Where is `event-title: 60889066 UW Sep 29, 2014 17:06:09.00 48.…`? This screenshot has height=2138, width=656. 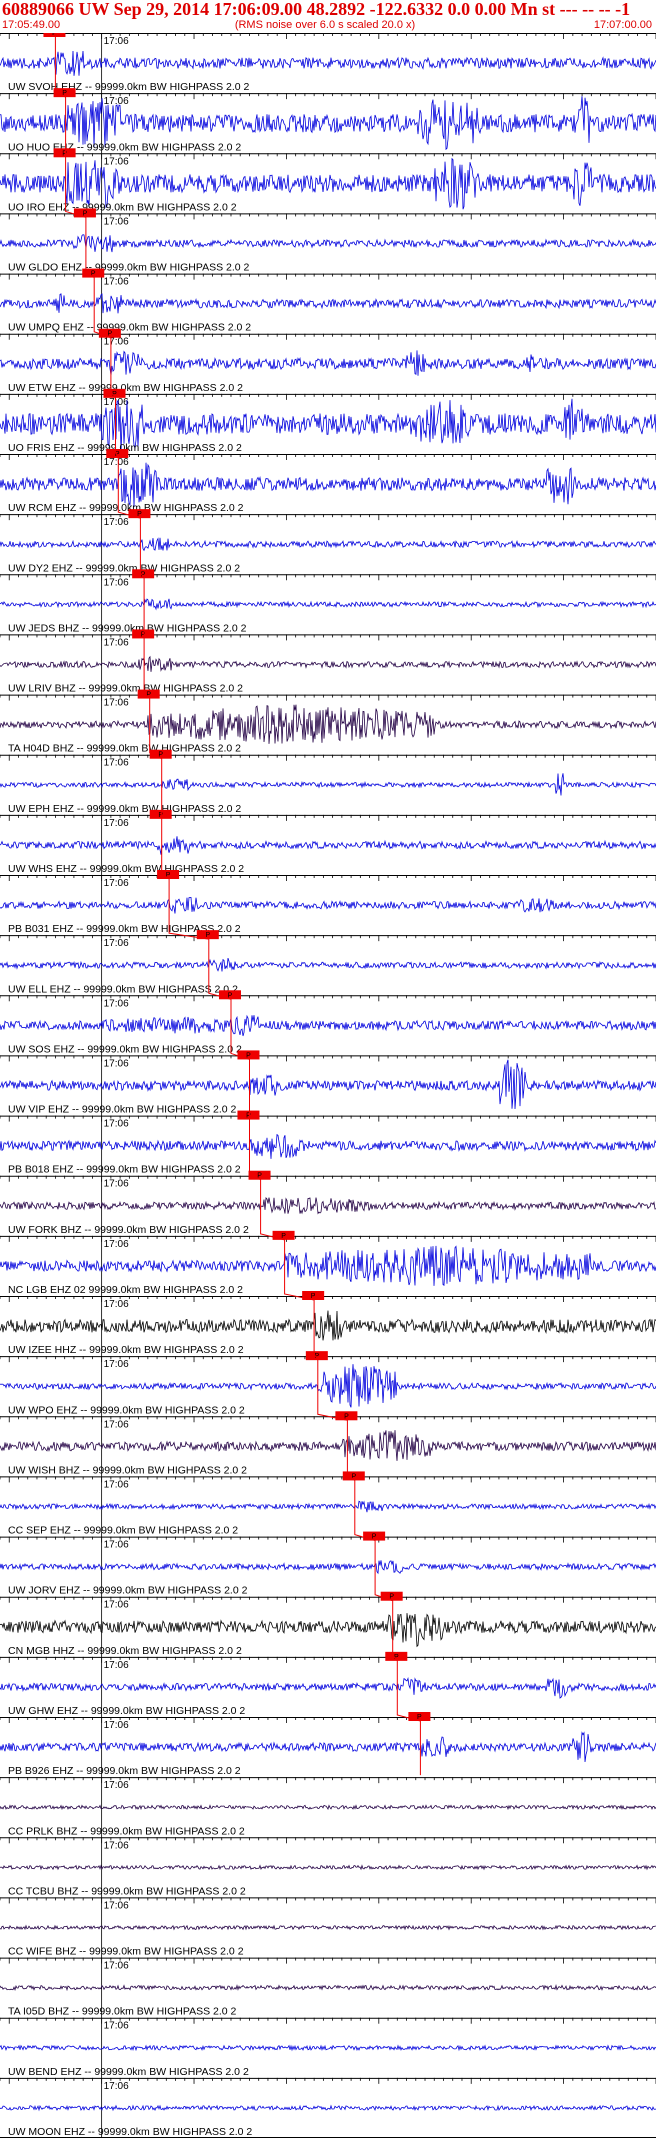 event-title: 60889066 UW Sep 29, 2014 17:06:09.00 48.… is located at coordinates (316, 9).